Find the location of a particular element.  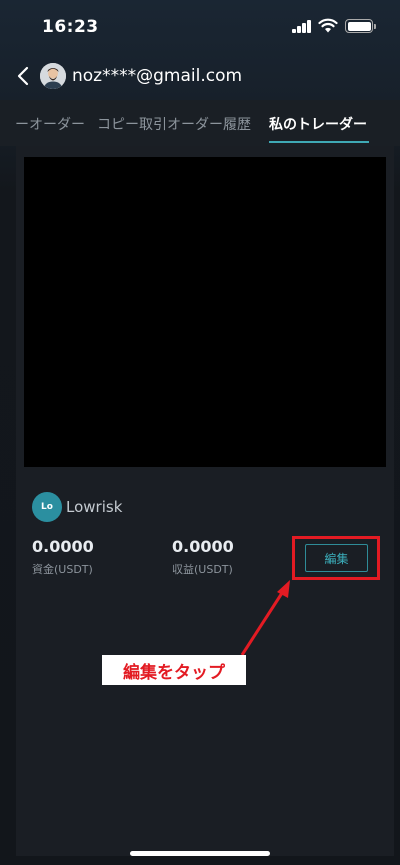

trader-name: Lowrisk is located at coordinates (94, 507).